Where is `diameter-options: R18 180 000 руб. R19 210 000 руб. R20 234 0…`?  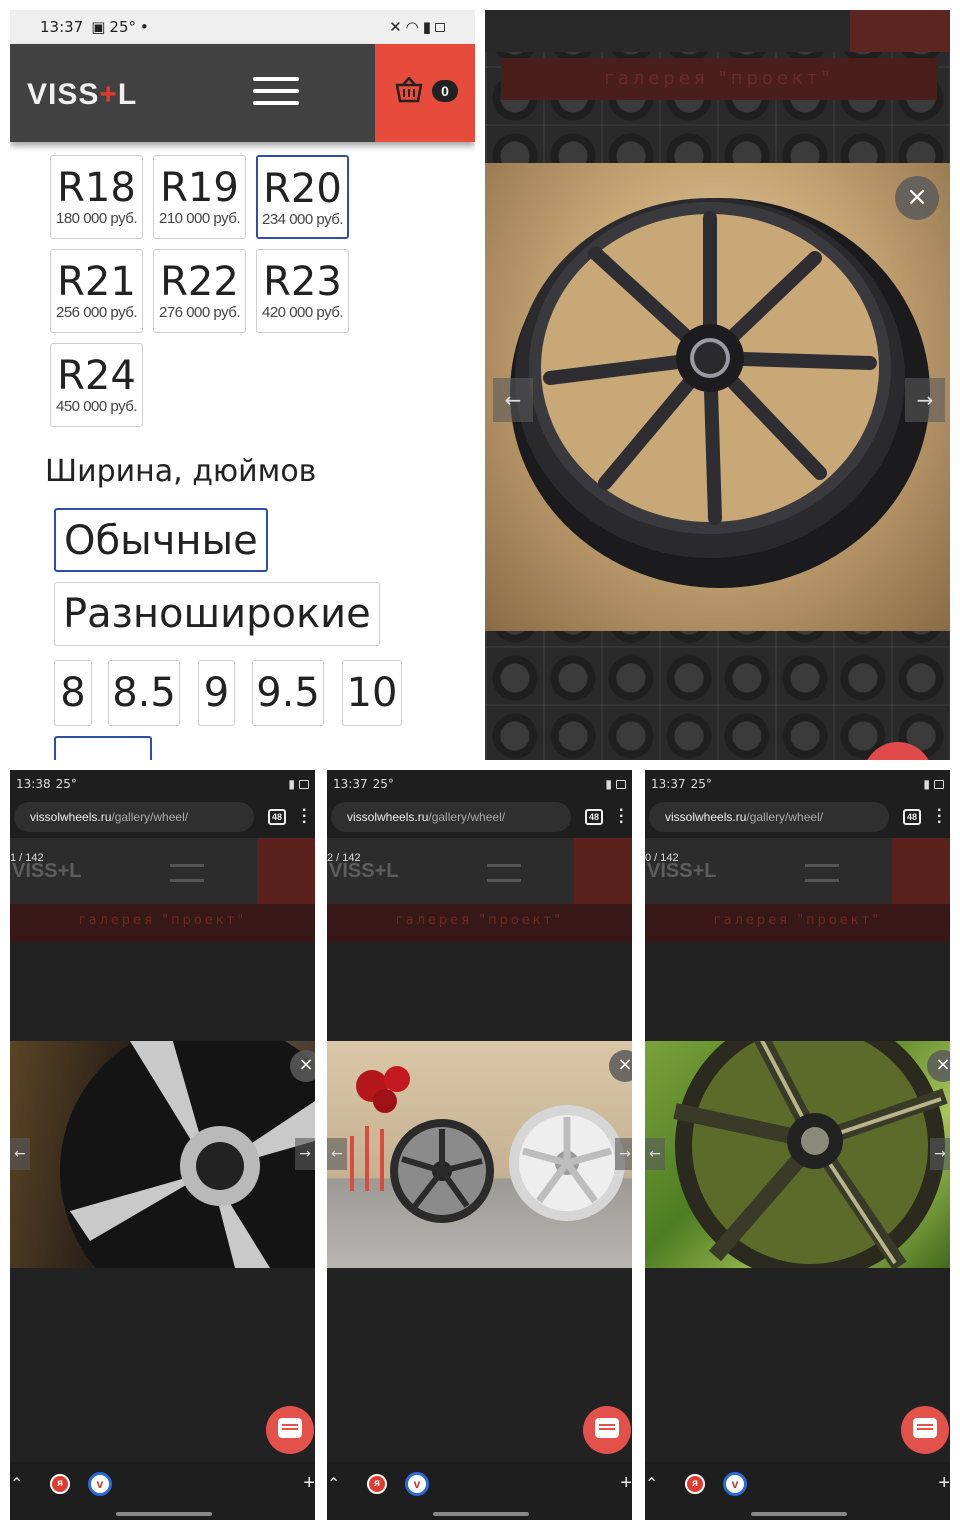 diameter-options: R18 180 000 руб. R19 210 000 руб. R20 234 0… is located at coordinates (210, 291).